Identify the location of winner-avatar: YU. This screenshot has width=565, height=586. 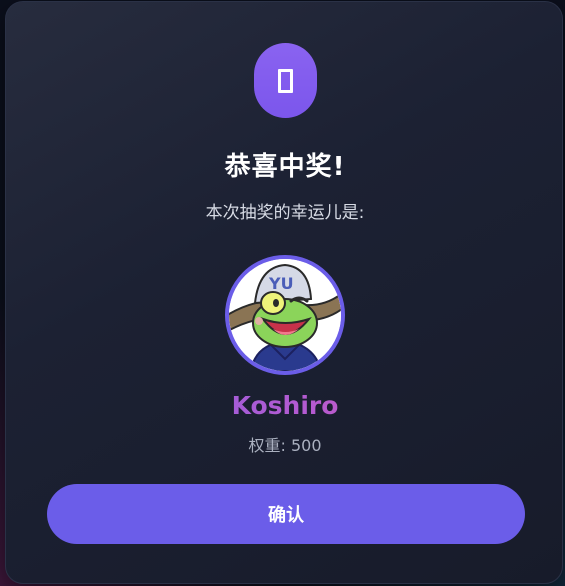
(285, 315).